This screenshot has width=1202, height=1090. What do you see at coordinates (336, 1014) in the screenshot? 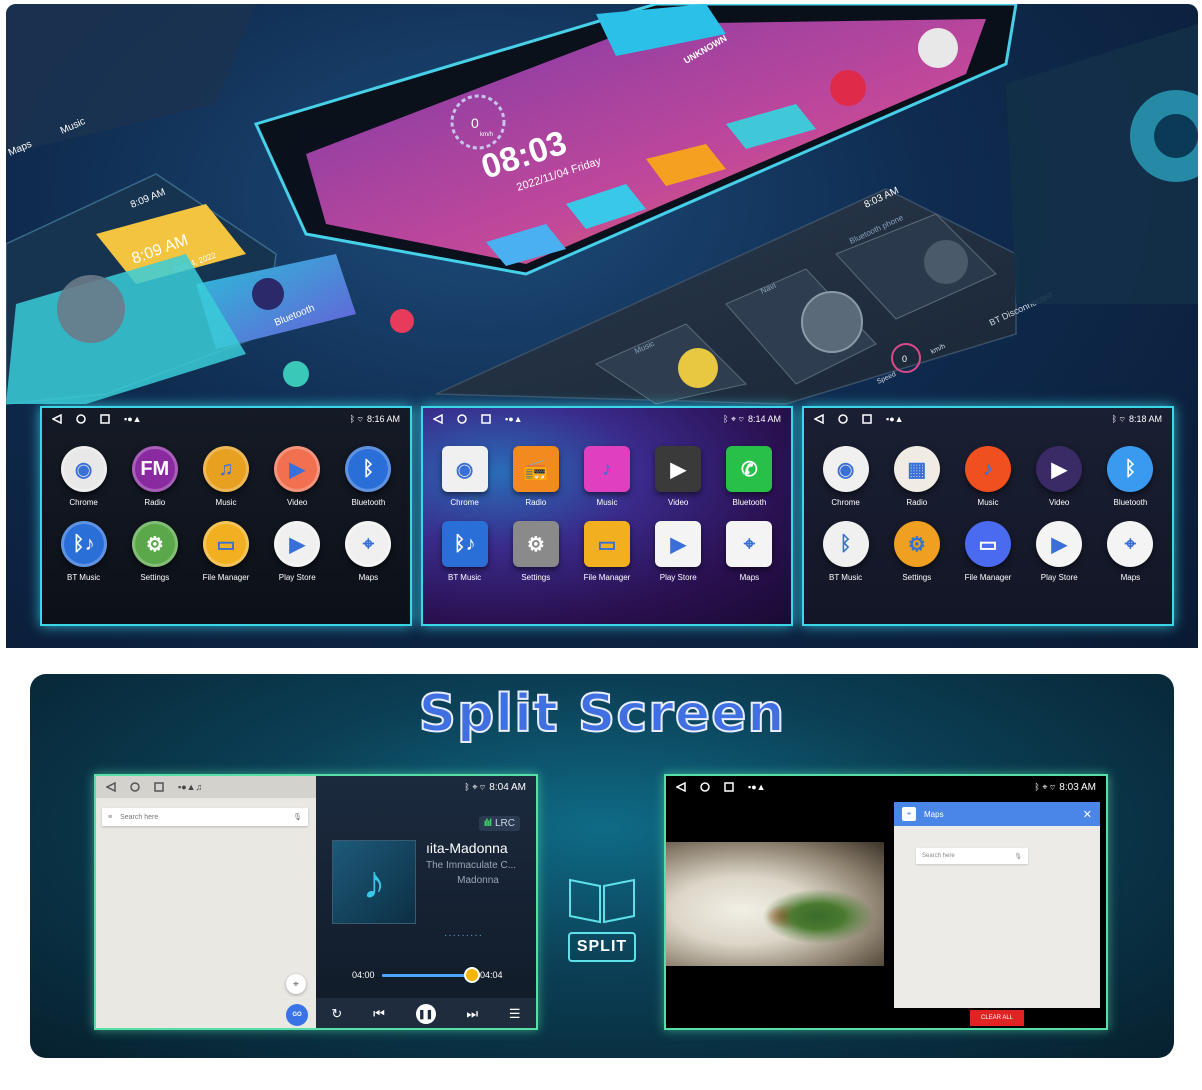
I see `repeat-icon: ↻` at bounding box center [336, 1014].